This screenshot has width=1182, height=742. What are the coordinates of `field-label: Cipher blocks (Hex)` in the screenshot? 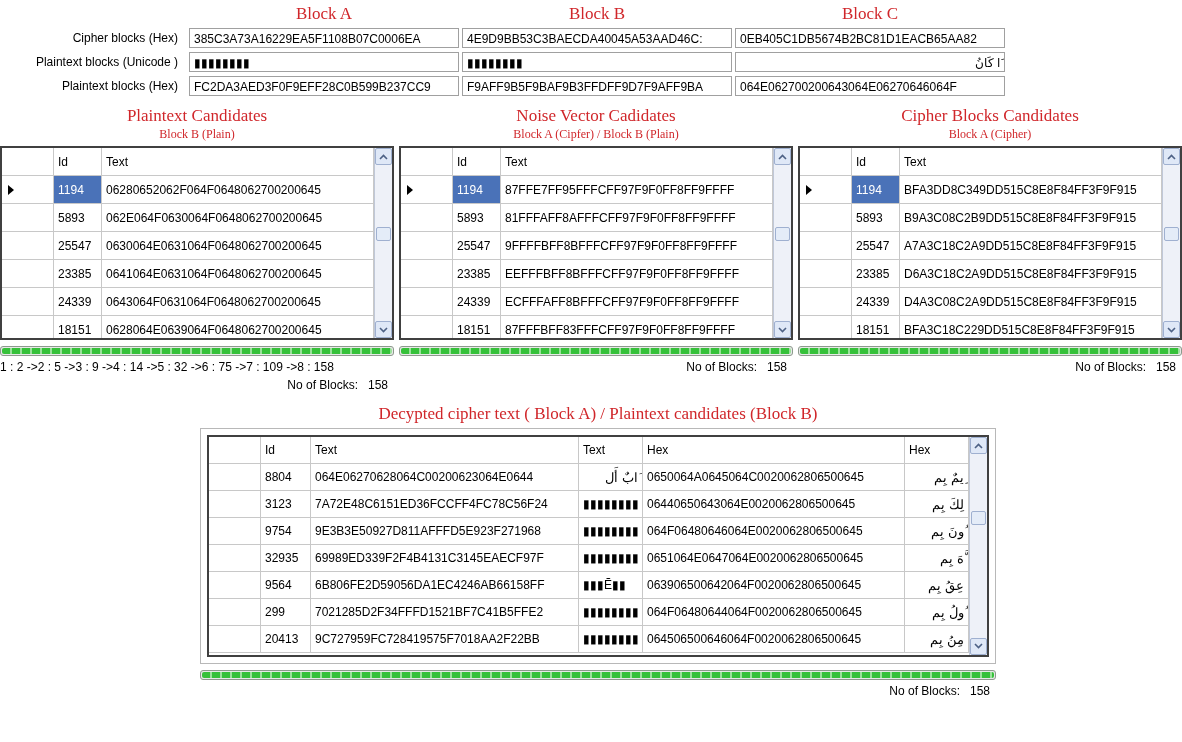 It's located at (125, 38).